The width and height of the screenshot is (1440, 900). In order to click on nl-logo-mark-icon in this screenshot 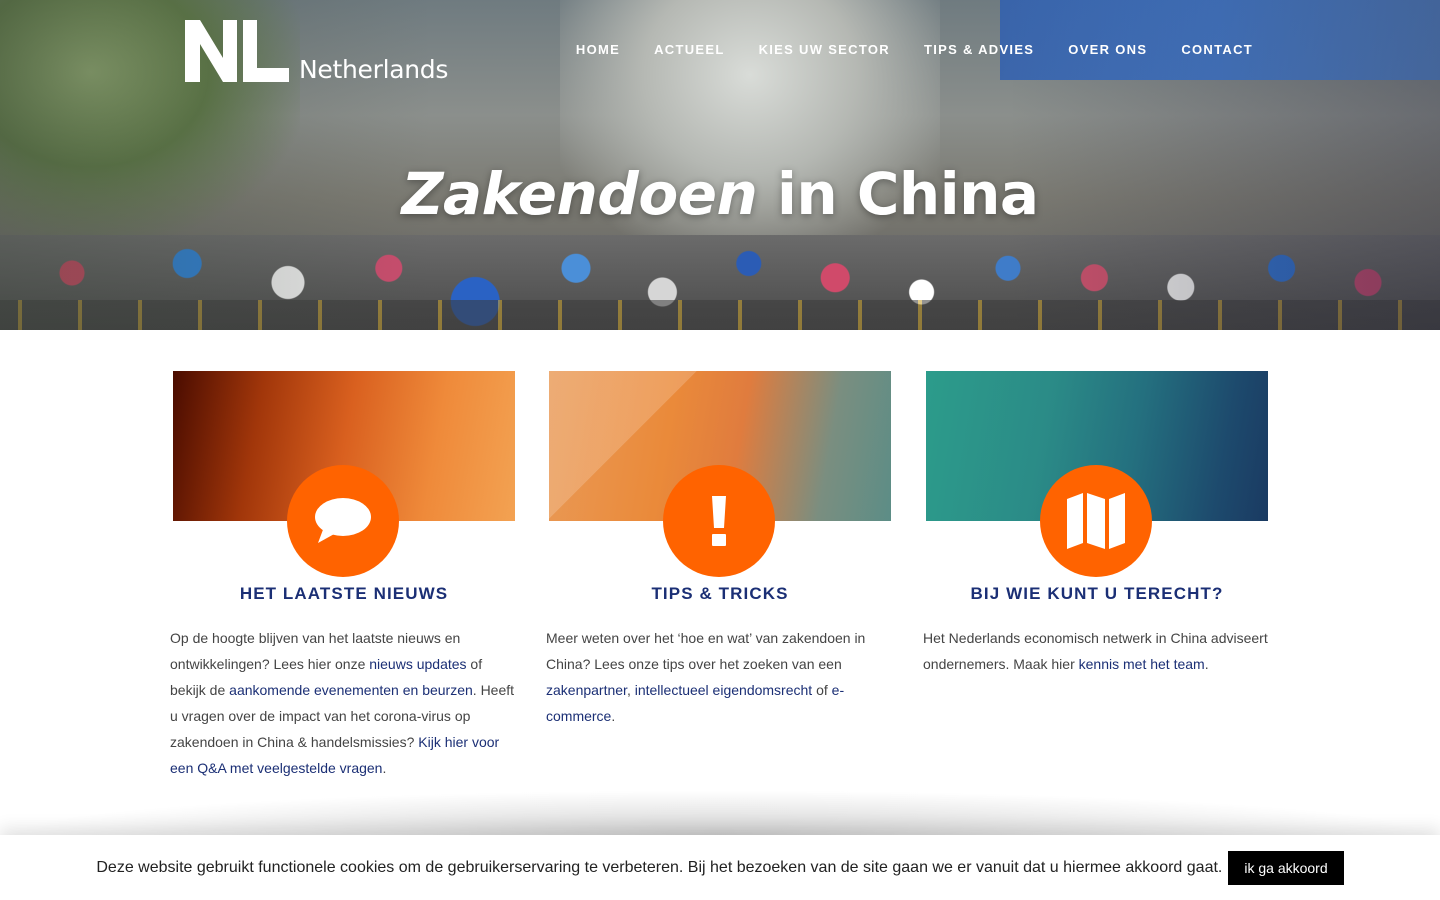, I will do `click(237, 51)`.